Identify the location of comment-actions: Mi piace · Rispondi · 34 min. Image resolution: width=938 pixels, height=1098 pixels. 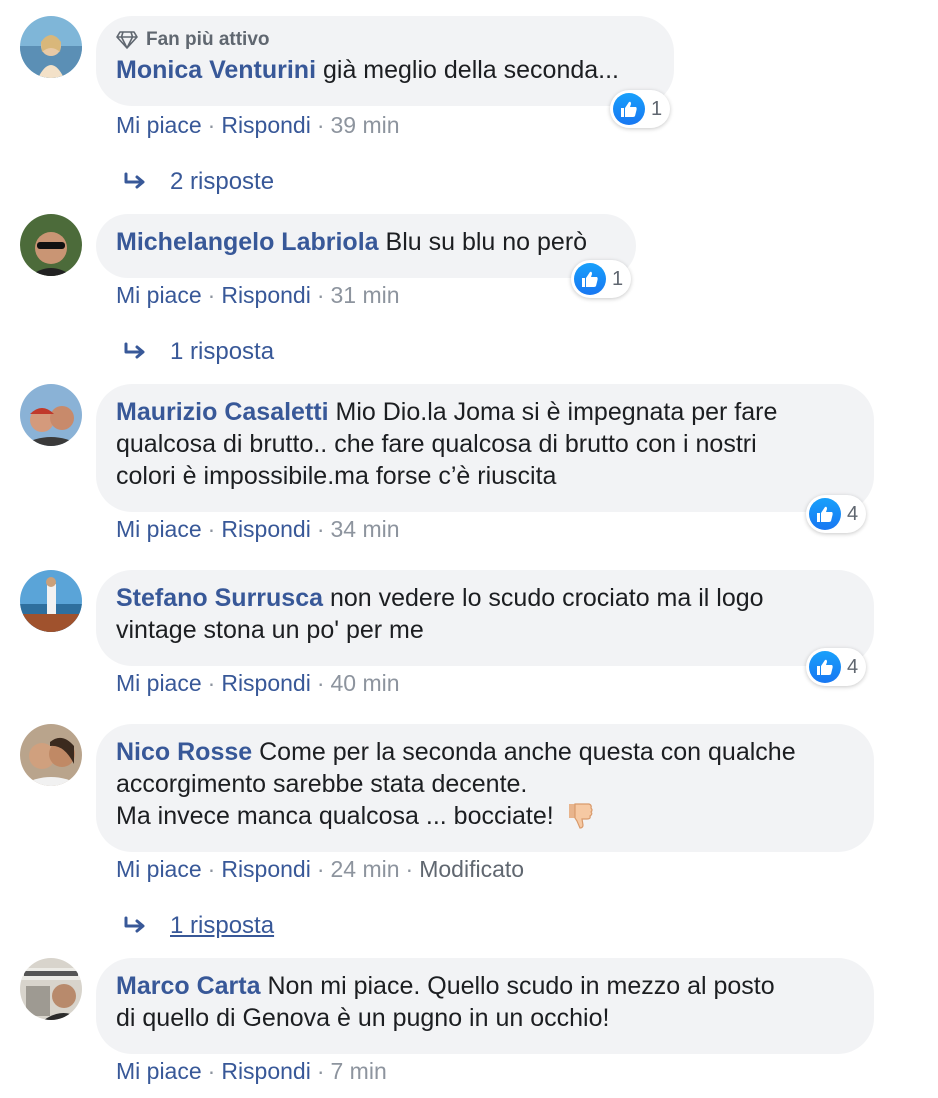
(258, 529).